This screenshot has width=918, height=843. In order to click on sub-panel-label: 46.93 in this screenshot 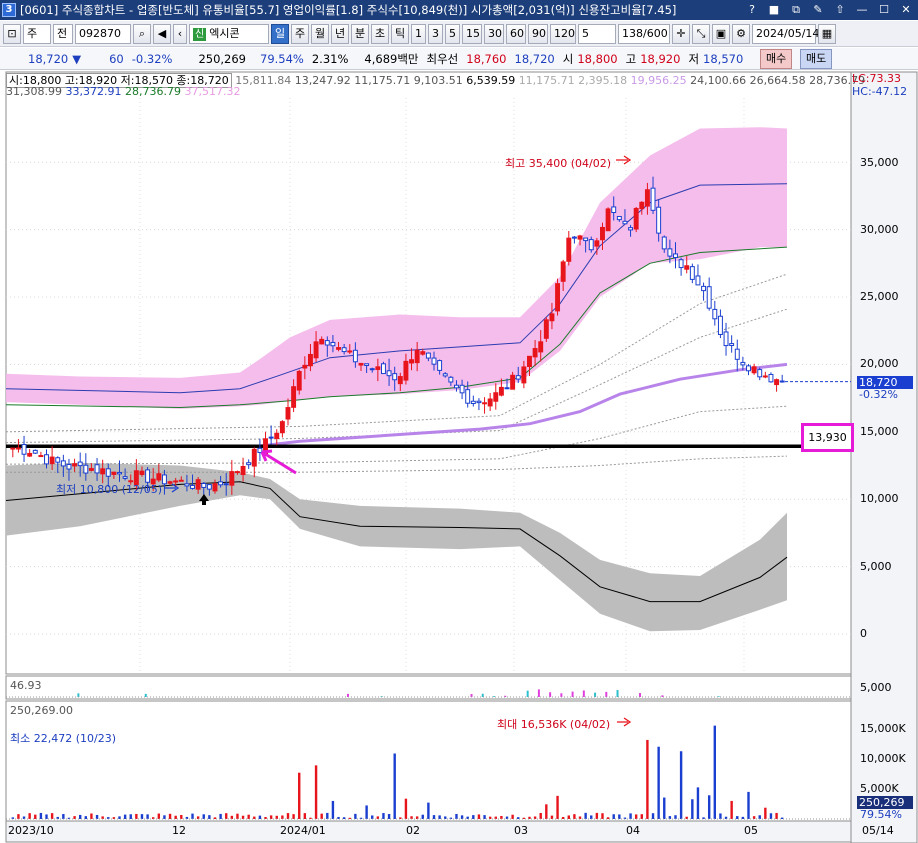, I will do `click(26, 685)`.